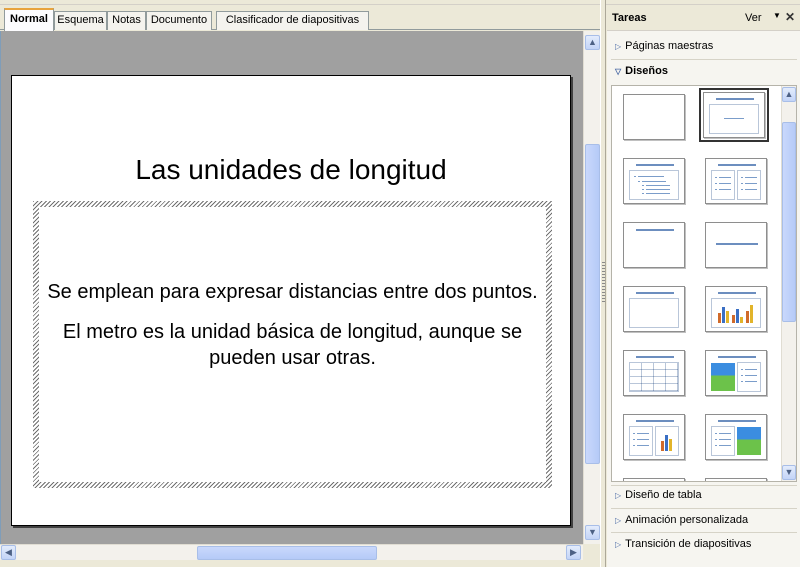  Describe the element at coordinates (704, 495) in the screenshot. I see `section-table-design: ▷ Diseño de tabla` at that location.